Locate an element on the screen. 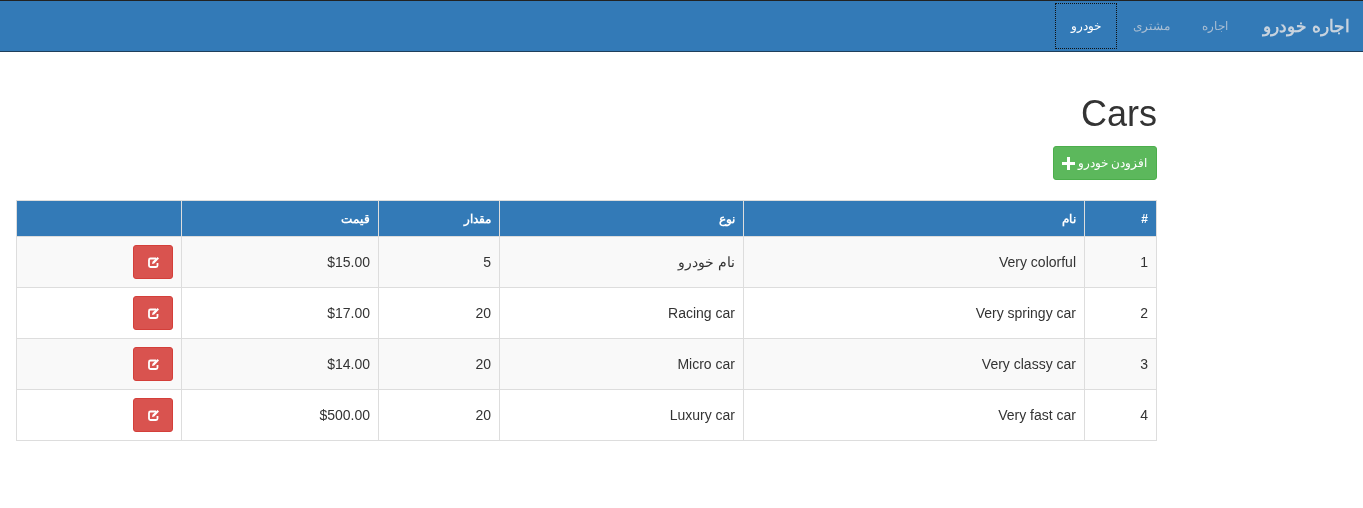 The width and height of the screenshot is (1363, 508). table-cell: Very classy car is located at coordinates (914, 364).